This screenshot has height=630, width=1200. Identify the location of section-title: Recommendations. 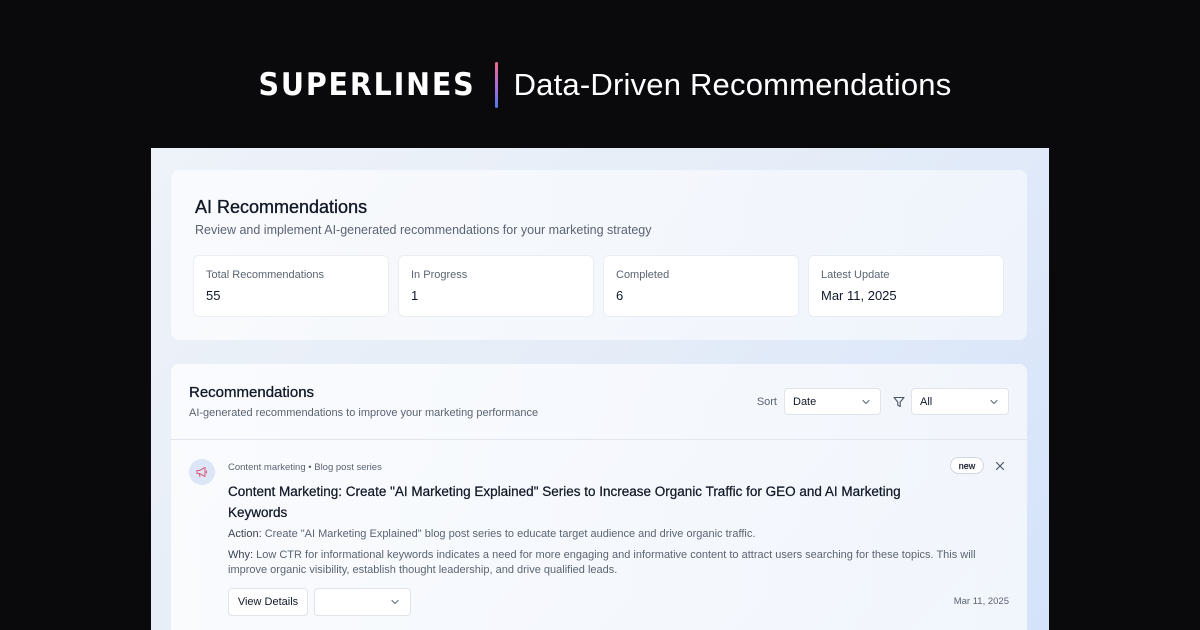
(252, 392).